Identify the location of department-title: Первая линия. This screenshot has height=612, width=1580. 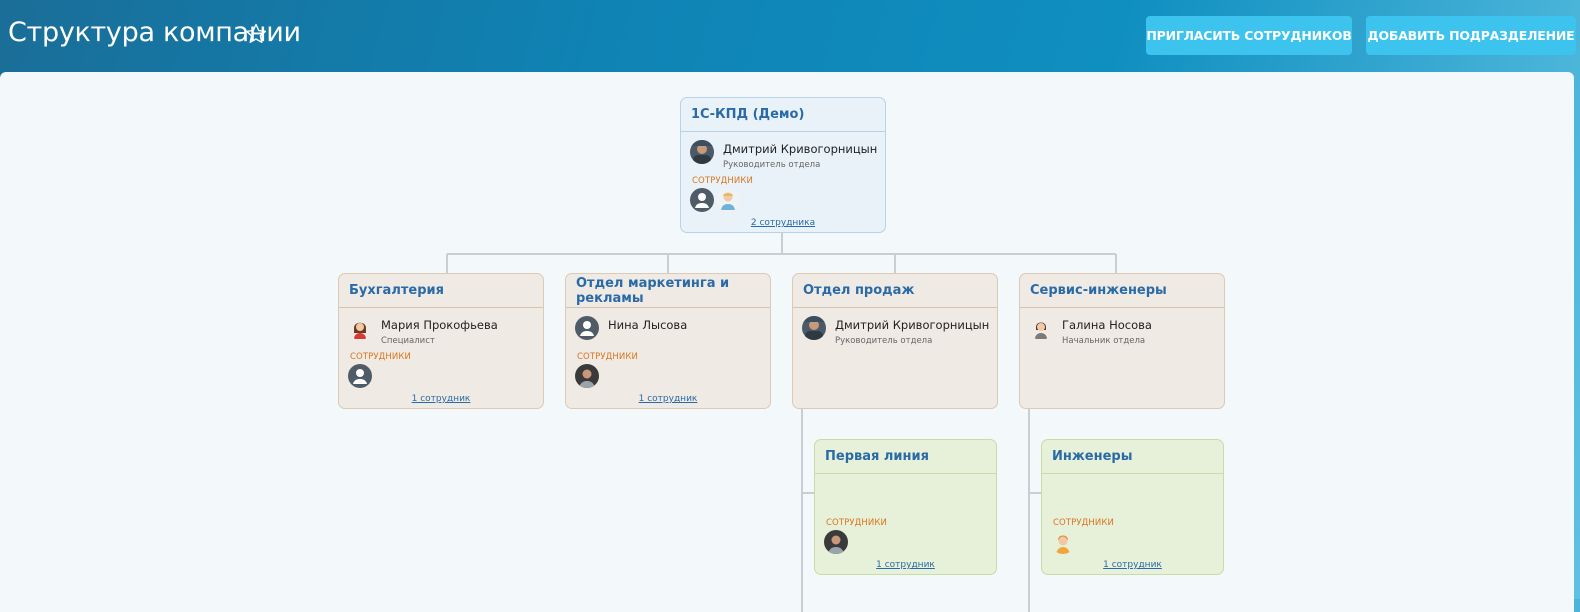
(905, 457).